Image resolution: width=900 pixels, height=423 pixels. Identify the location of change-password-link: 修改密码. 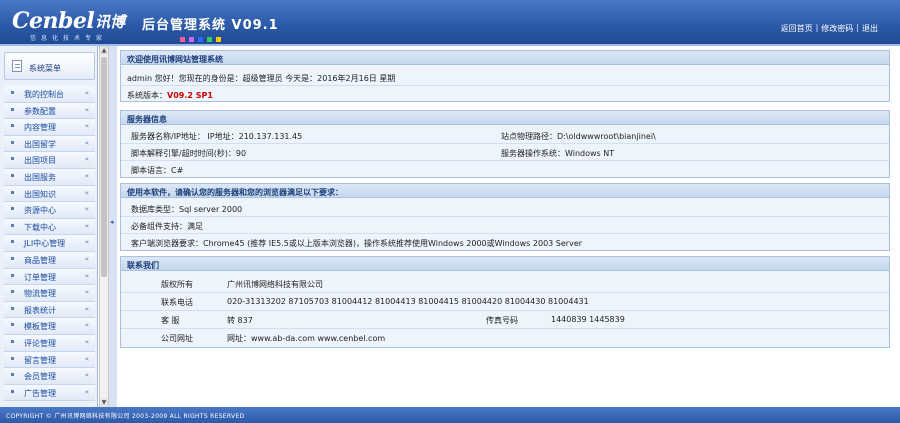
(837, 28).